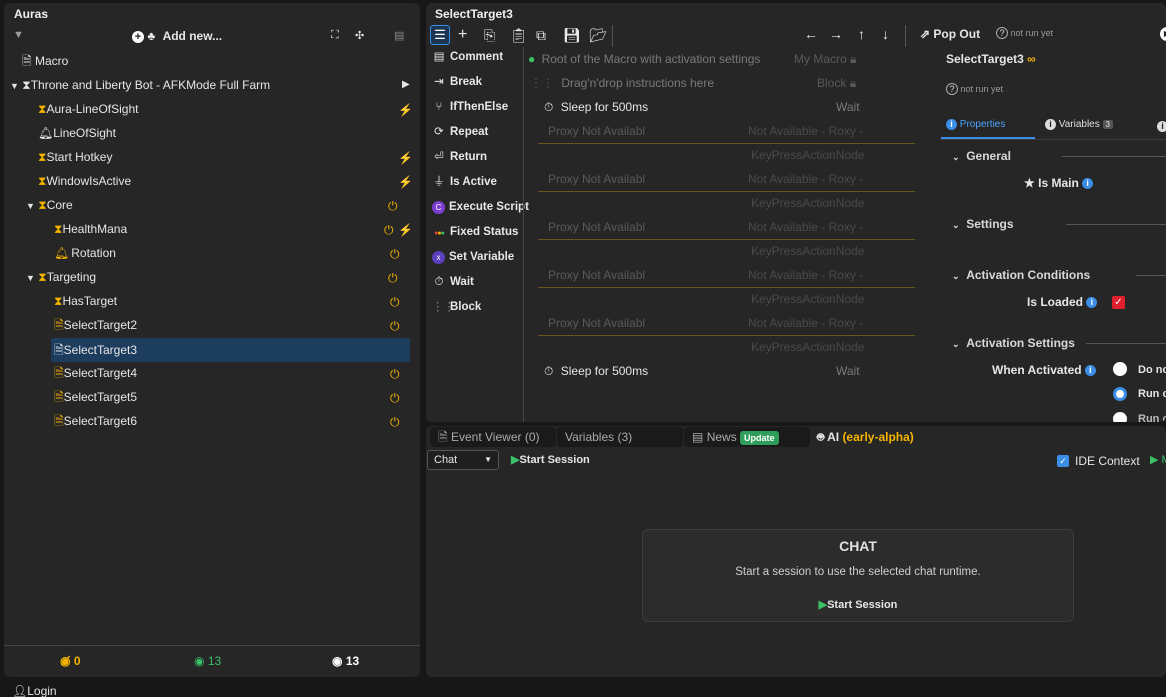 Image resolution: width=1166 pixels, height=697 pixels. I want to click on palette-divider, so click(523, 234).